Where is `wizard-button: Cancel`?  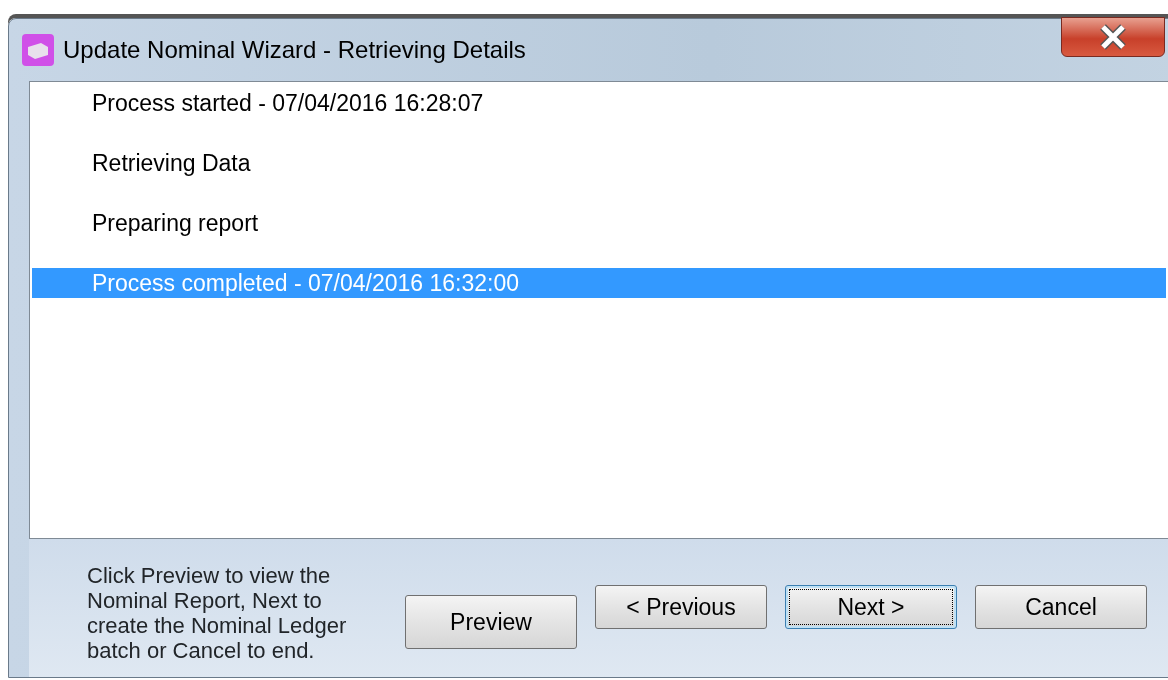
wizard-button: Cancel is located at coordinates (1061, 607).